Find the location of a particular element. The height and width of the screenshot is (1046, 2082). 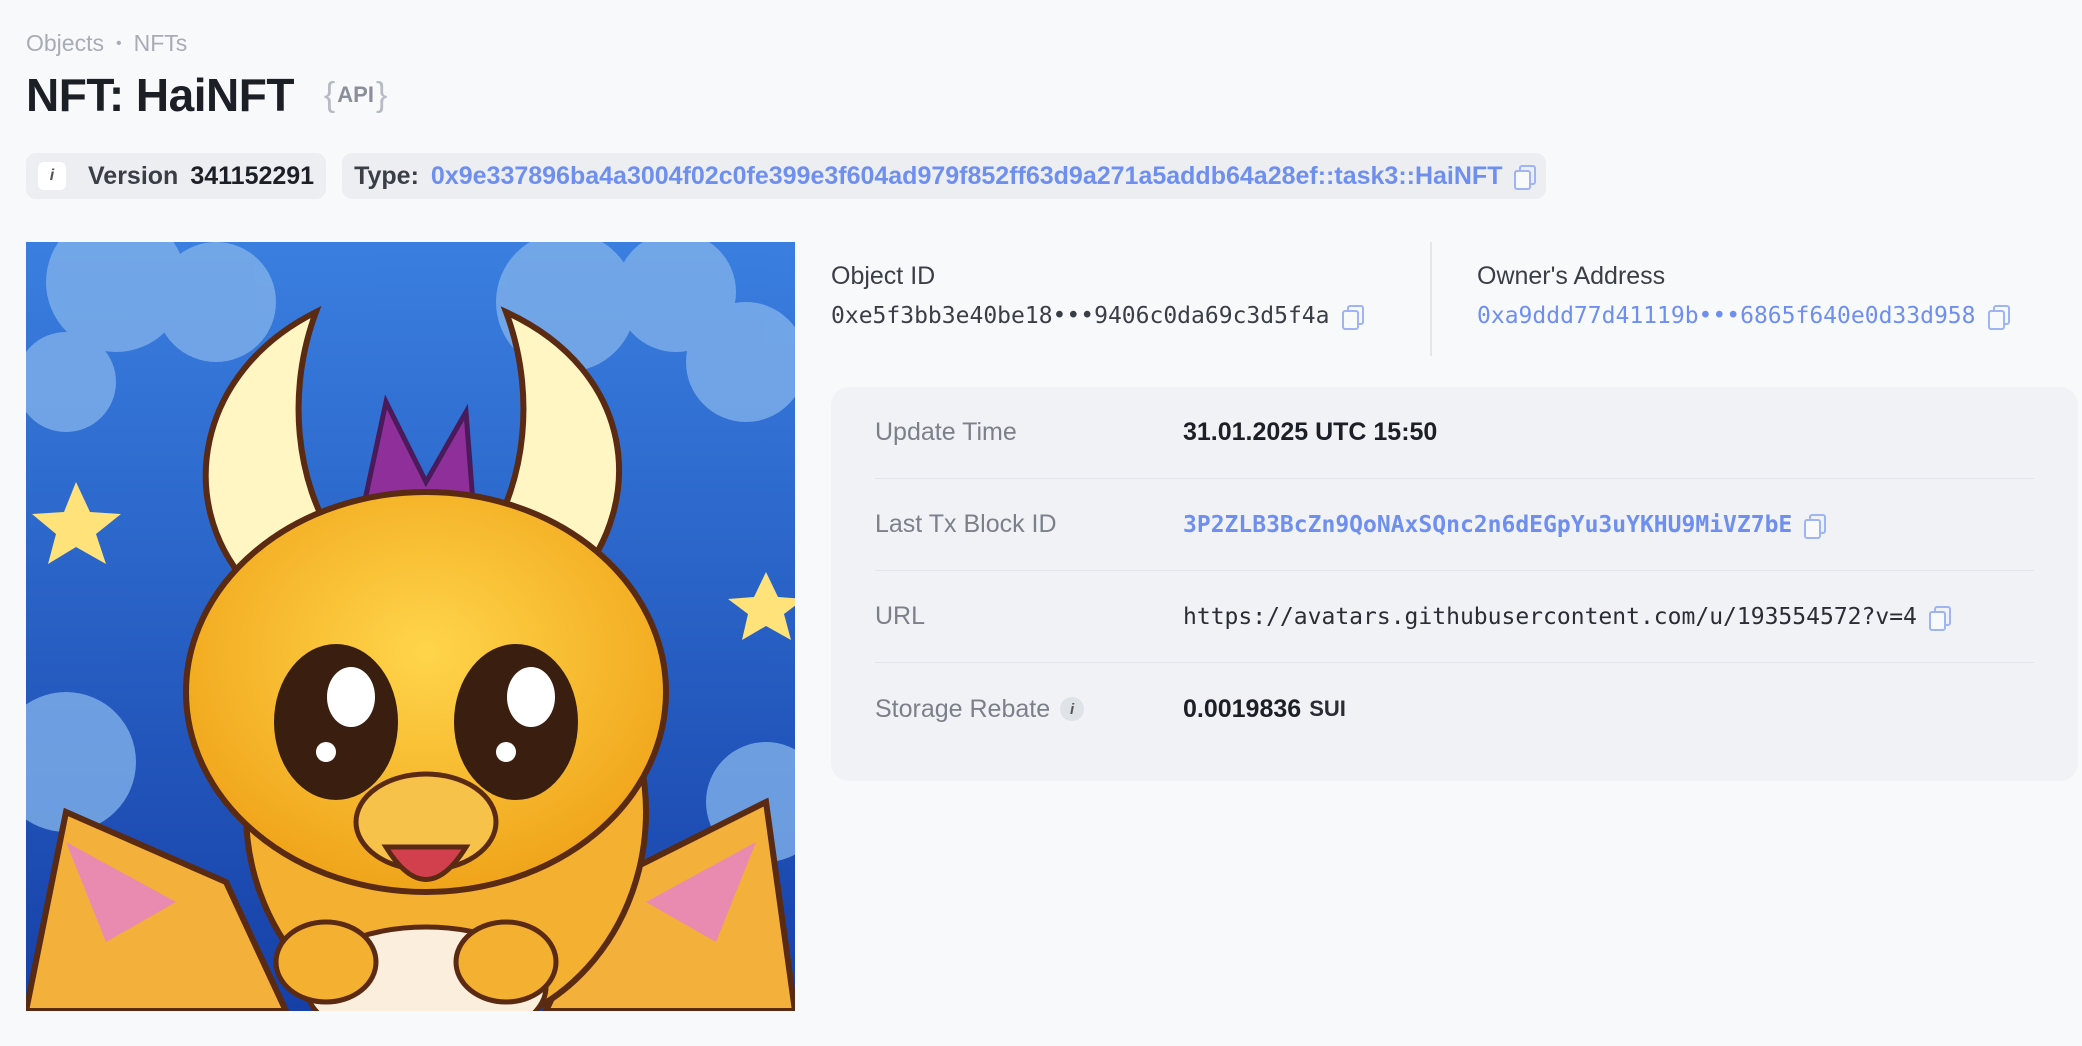

owner-address-label: Owner's Address is located at coordinates (1571, 276).